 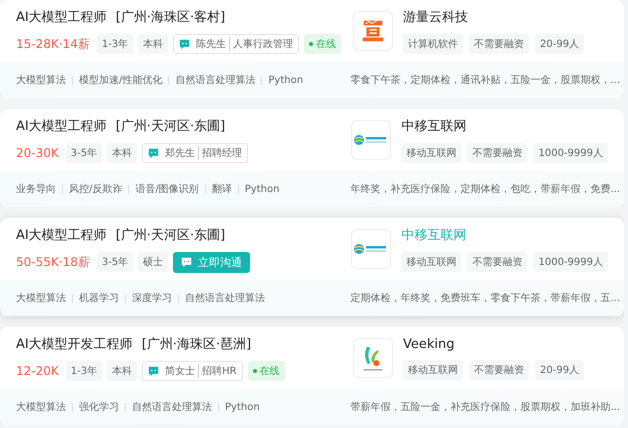 I want to click on recruiter-name: 简女士, so click(x=180, y=371).